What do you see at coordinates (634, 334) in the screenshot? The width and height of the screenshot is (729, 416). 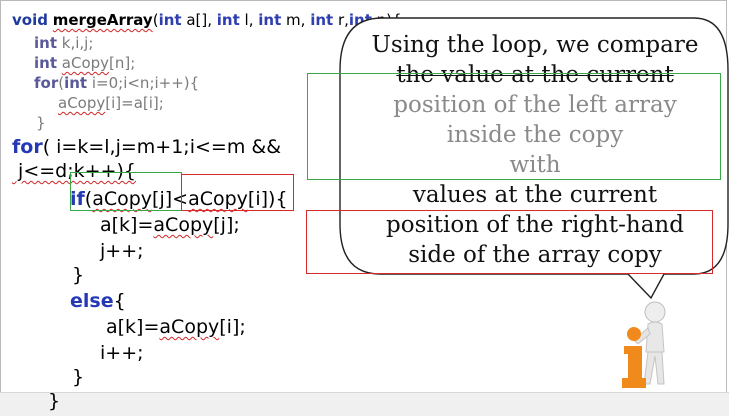 I see `info-dot` at bounding box center [634, 334].